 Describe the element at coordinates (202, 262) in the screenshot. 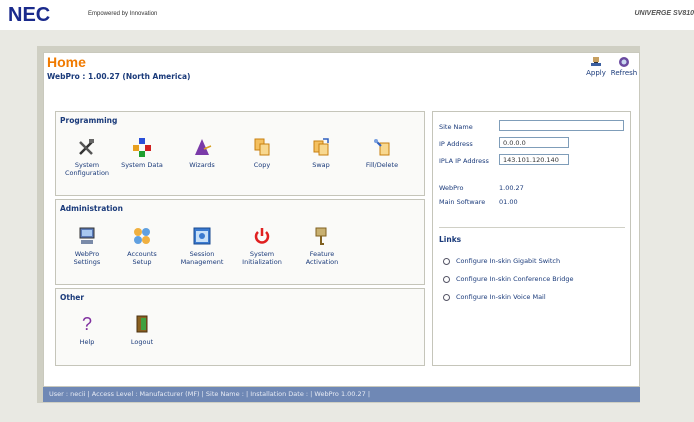

I see `item-label-2: Management` at that location.